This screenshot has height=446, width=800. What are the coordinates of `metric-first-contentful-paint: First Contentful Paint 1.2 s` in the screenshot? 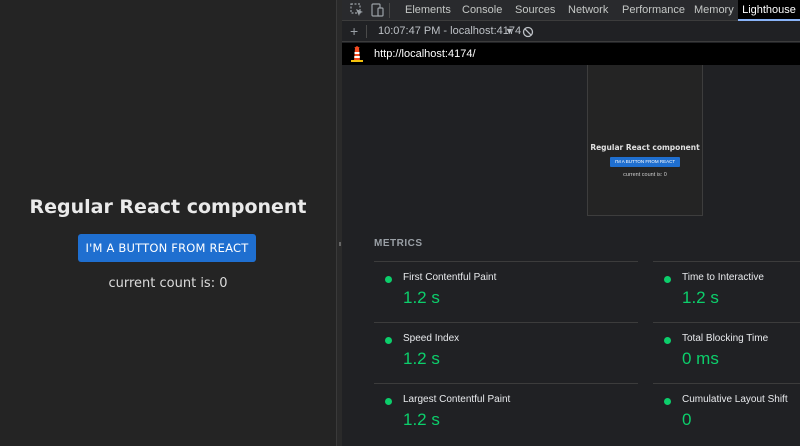 It's located at (506, 291).